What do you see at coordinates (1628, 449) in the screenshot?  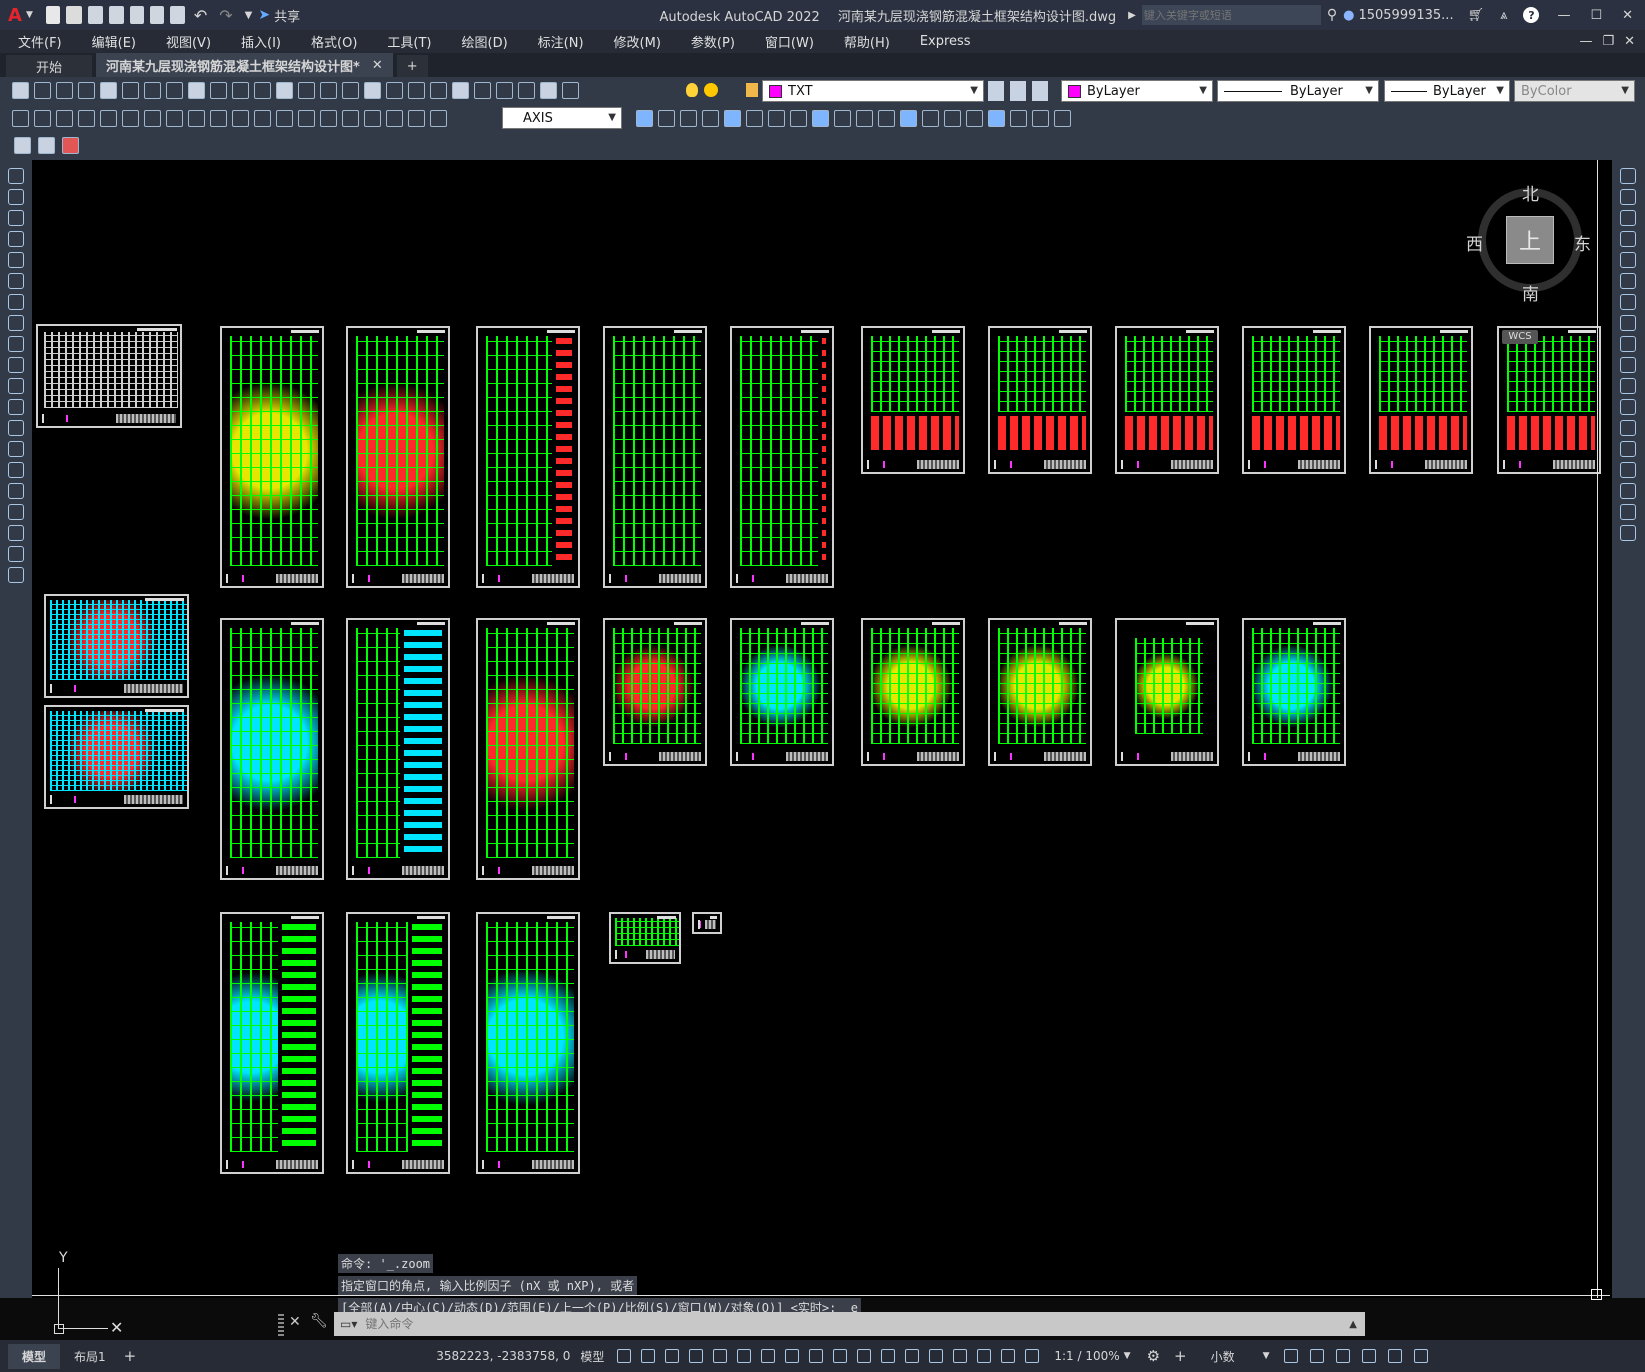 I see `join-icon` at bounding box center [1628, 449].